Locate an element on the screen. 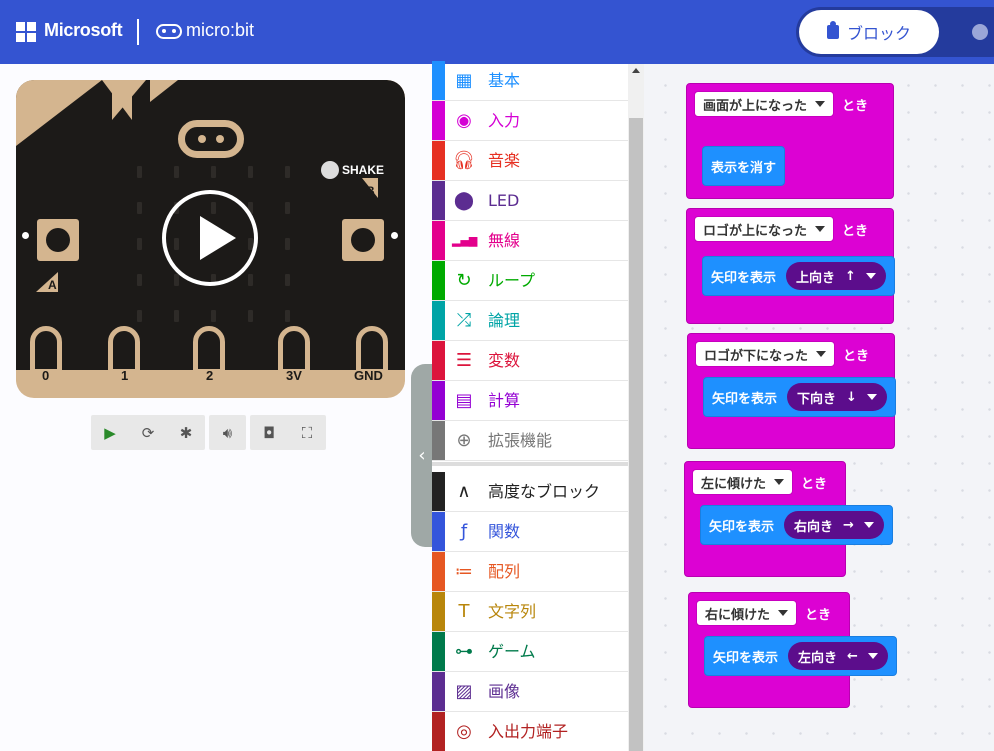  play-icon: ▶ is located at coordinates (110, 432).